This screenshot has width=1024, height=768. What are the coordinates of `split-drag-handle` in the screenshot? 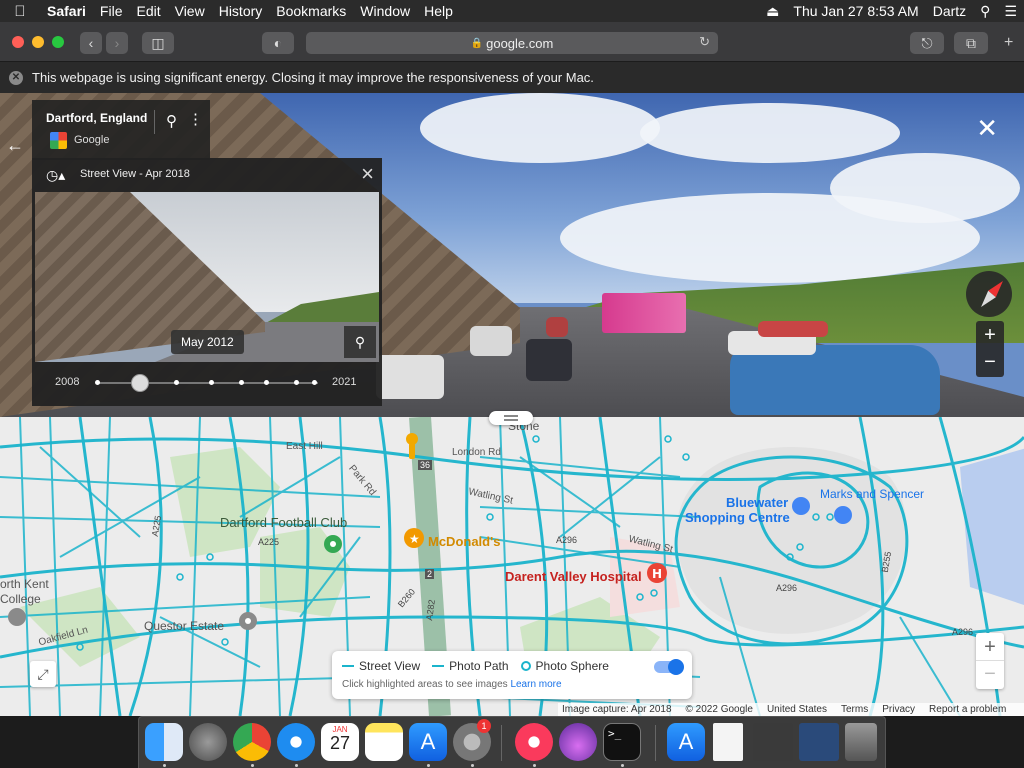 It's located at (511, 418).